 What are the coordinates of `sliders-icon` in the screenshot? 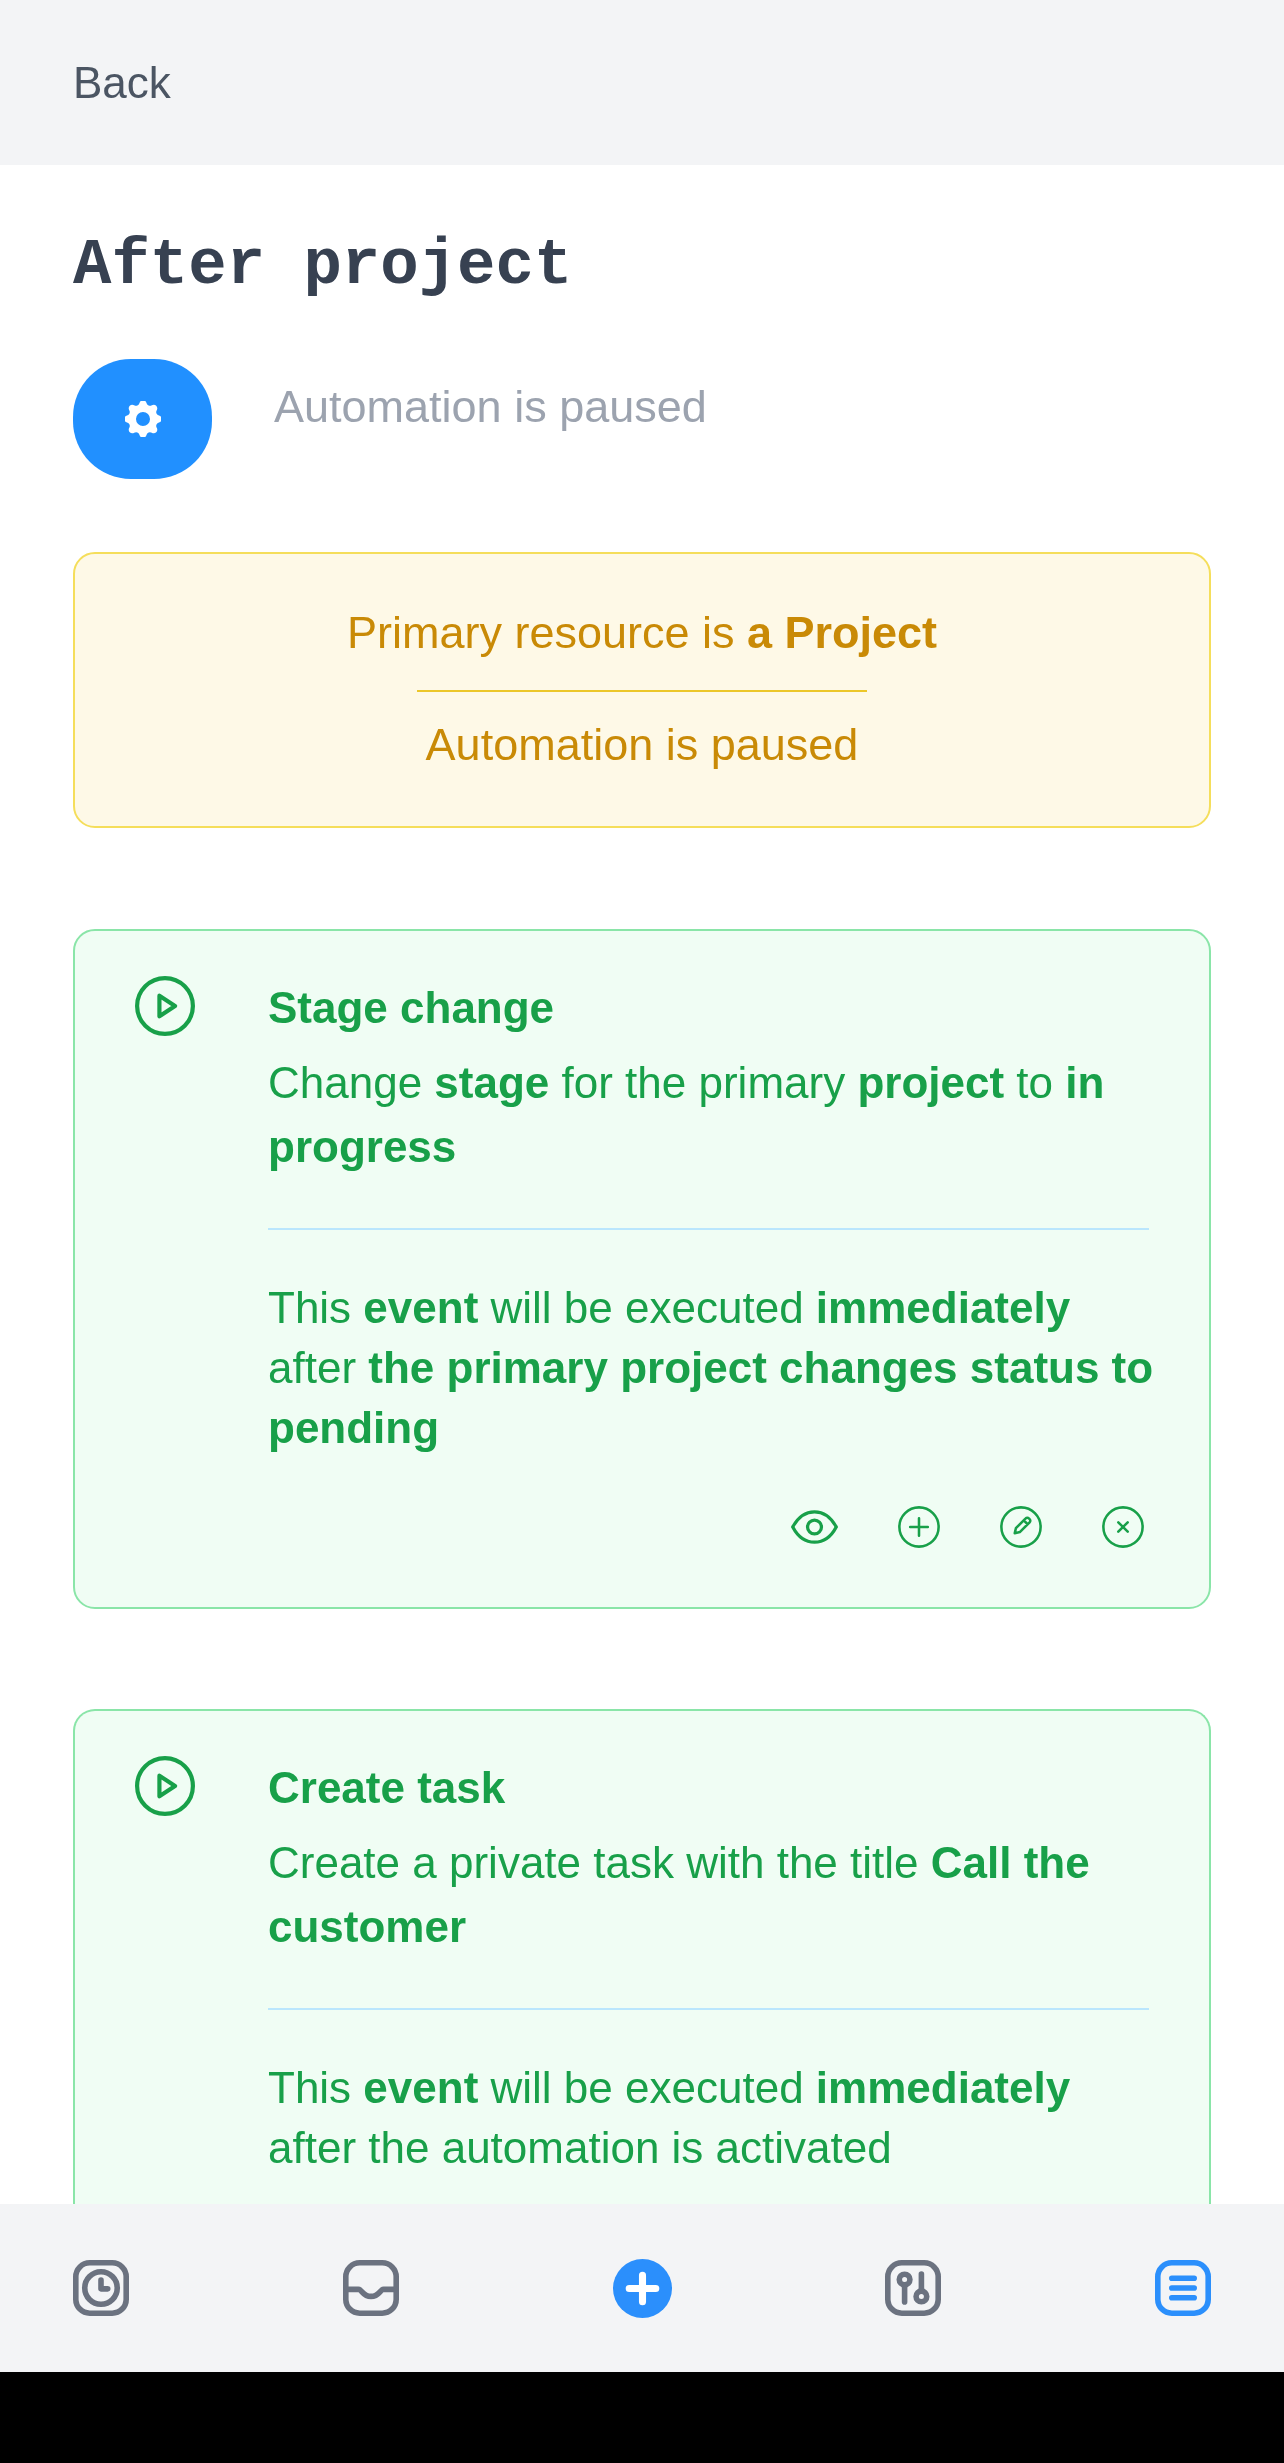 It's located at (913, 2288).